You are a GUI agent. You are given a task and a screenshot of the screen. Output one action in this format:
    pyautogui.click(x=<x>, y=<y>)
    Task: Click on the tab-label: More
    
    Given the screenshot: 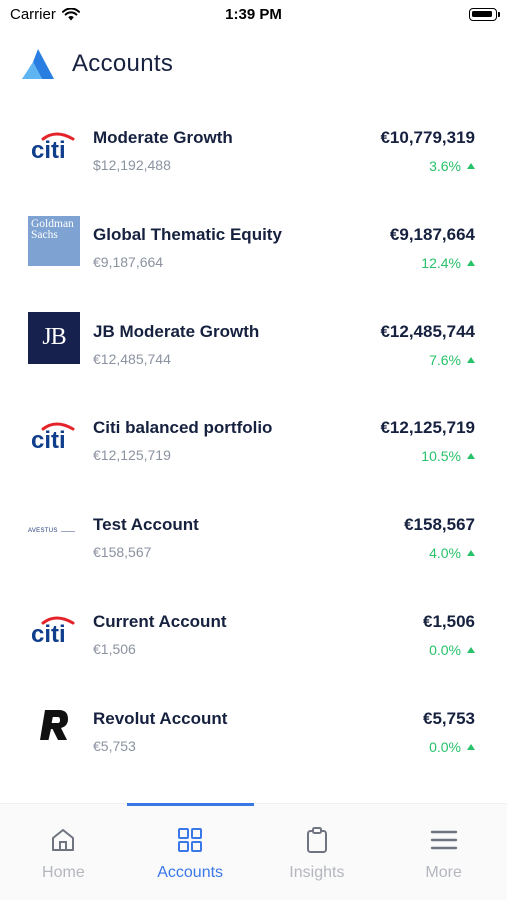 What is the action you would take?
    pyautogui.click(x=443, y=872)
    